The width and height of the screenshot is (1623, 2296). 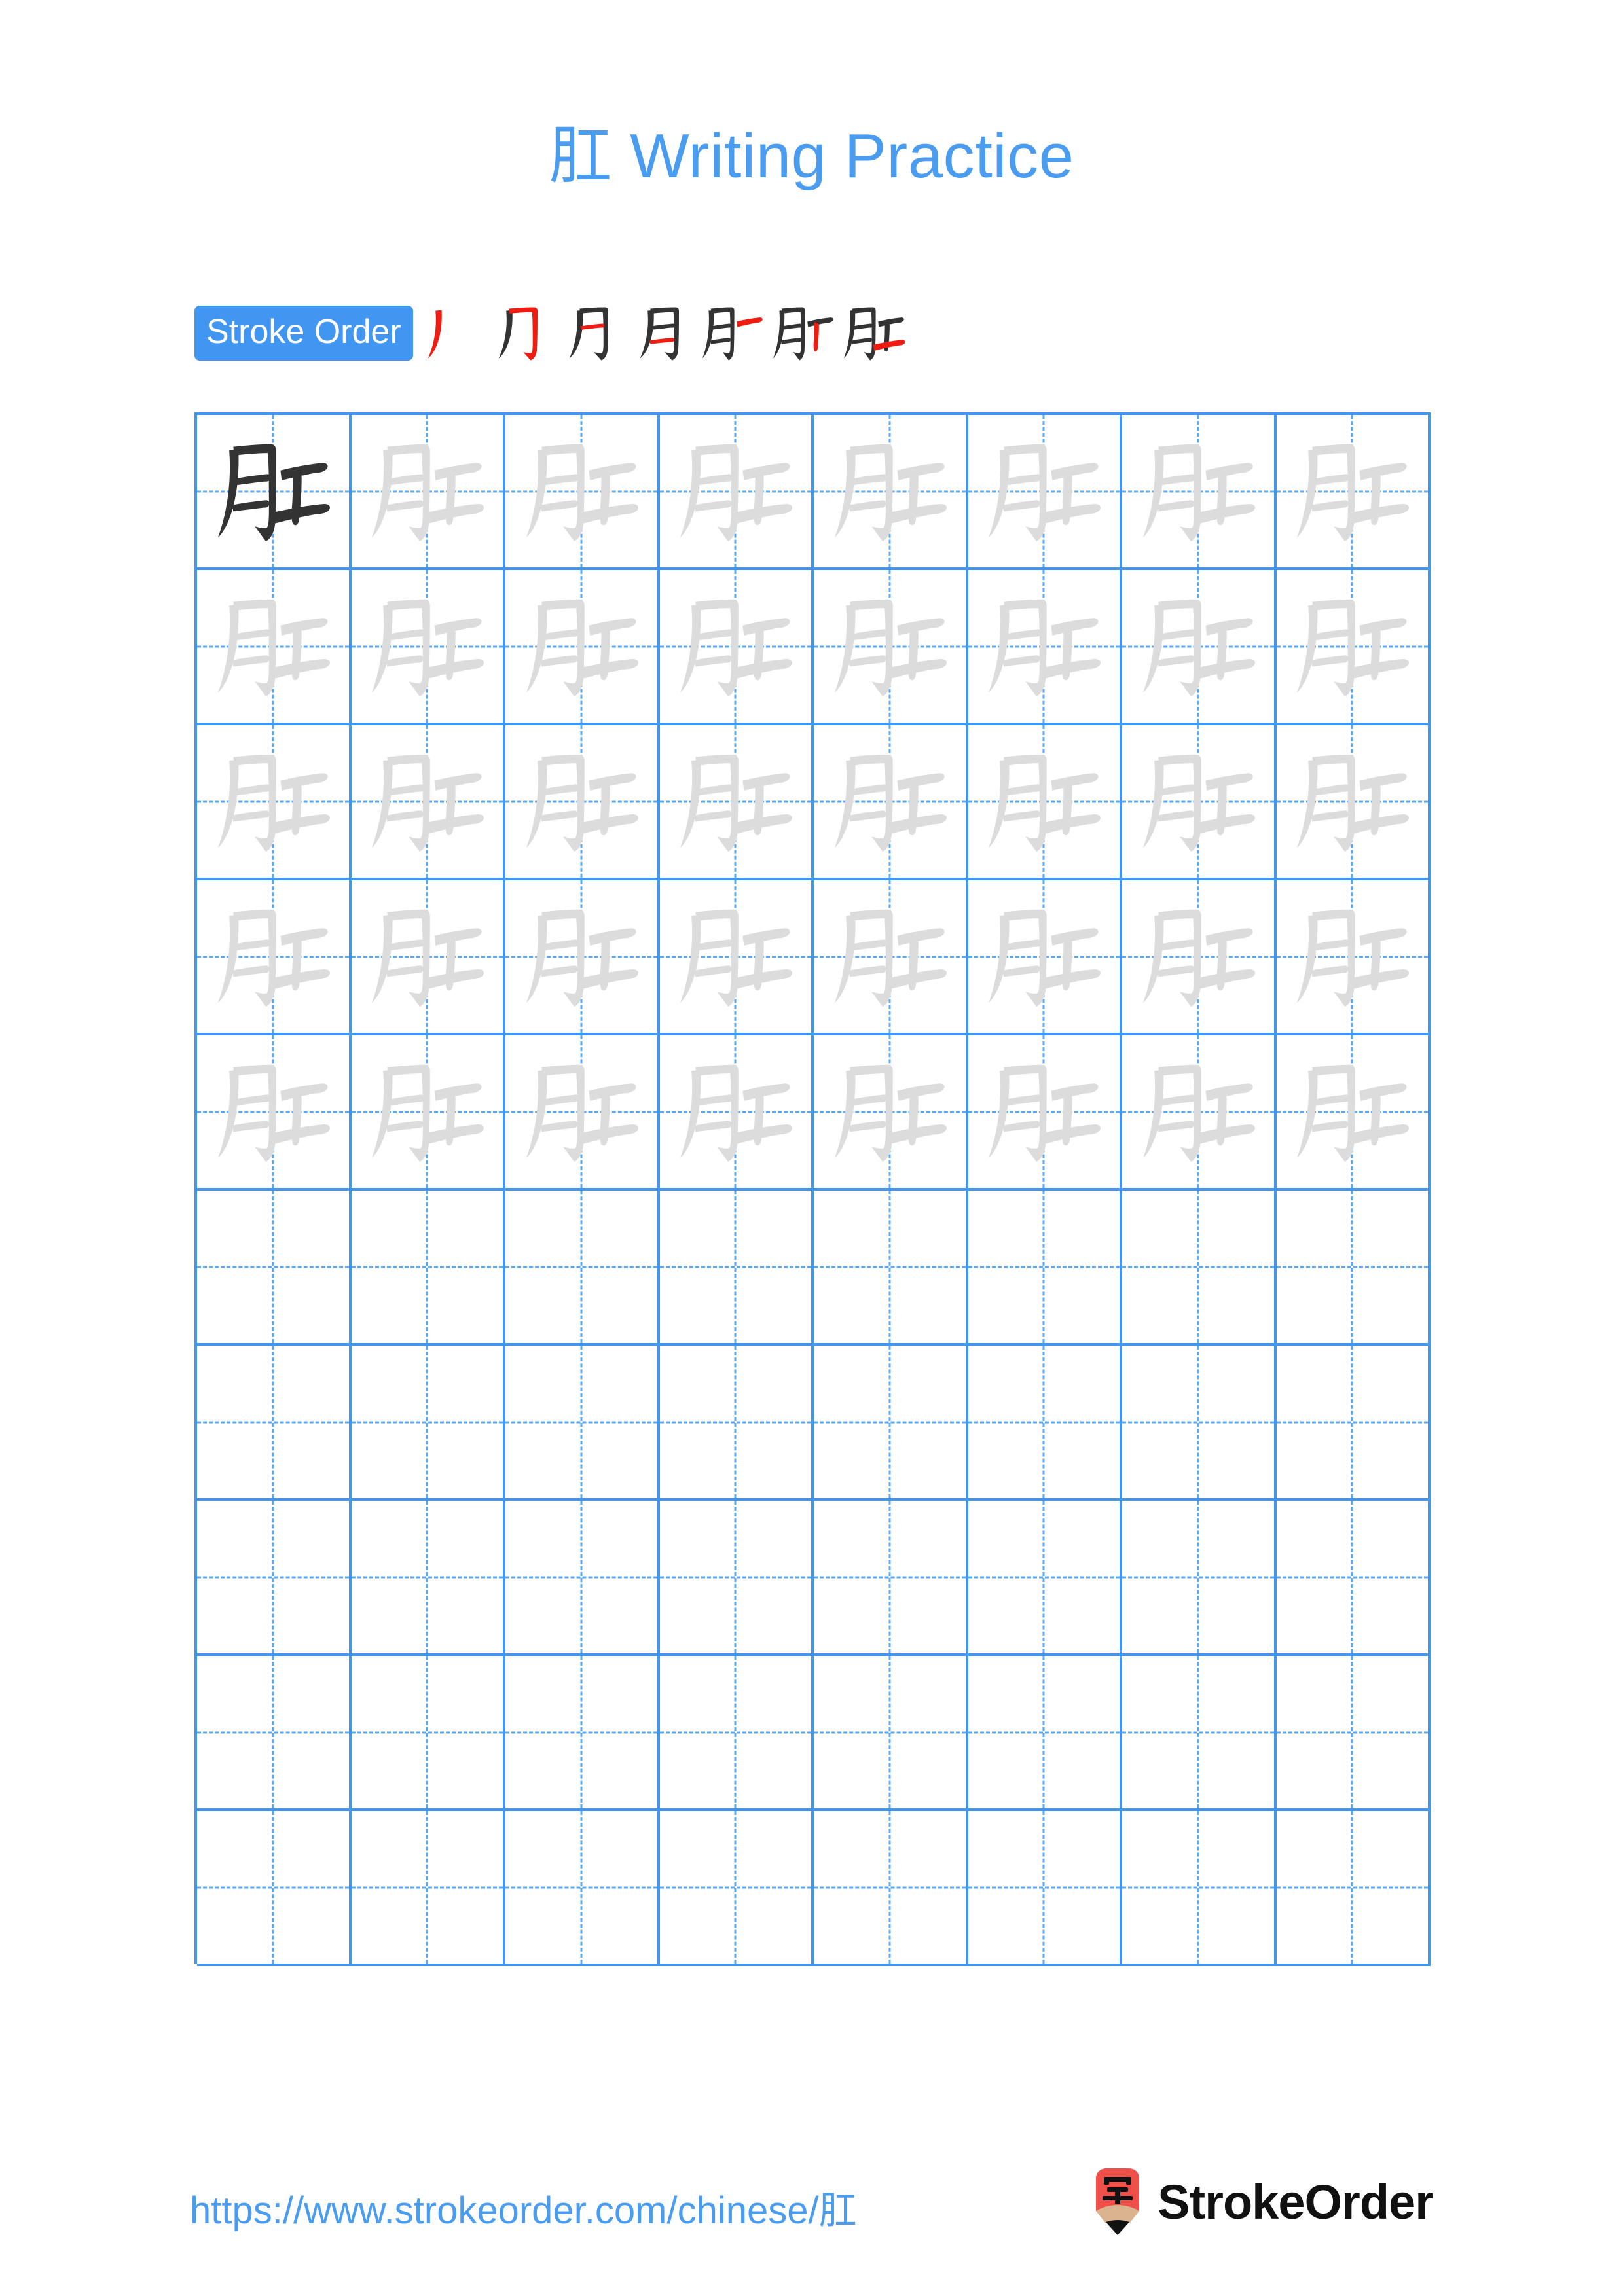 I want to click on footer-url-link: https://www.strokeorder.com/chinese/肛, so click(x=523, y=2206).